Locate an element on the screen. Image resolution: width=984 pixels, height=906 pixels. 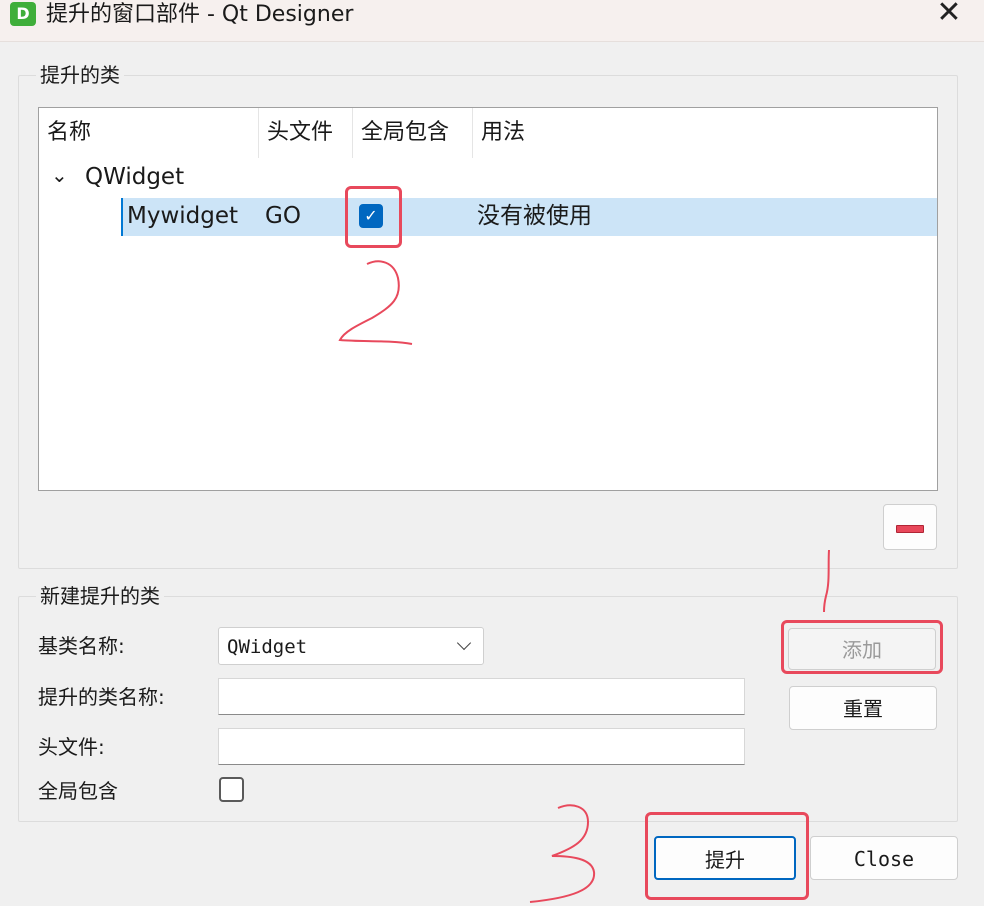
global-include-checkbox is located at coordinates (231, 789).